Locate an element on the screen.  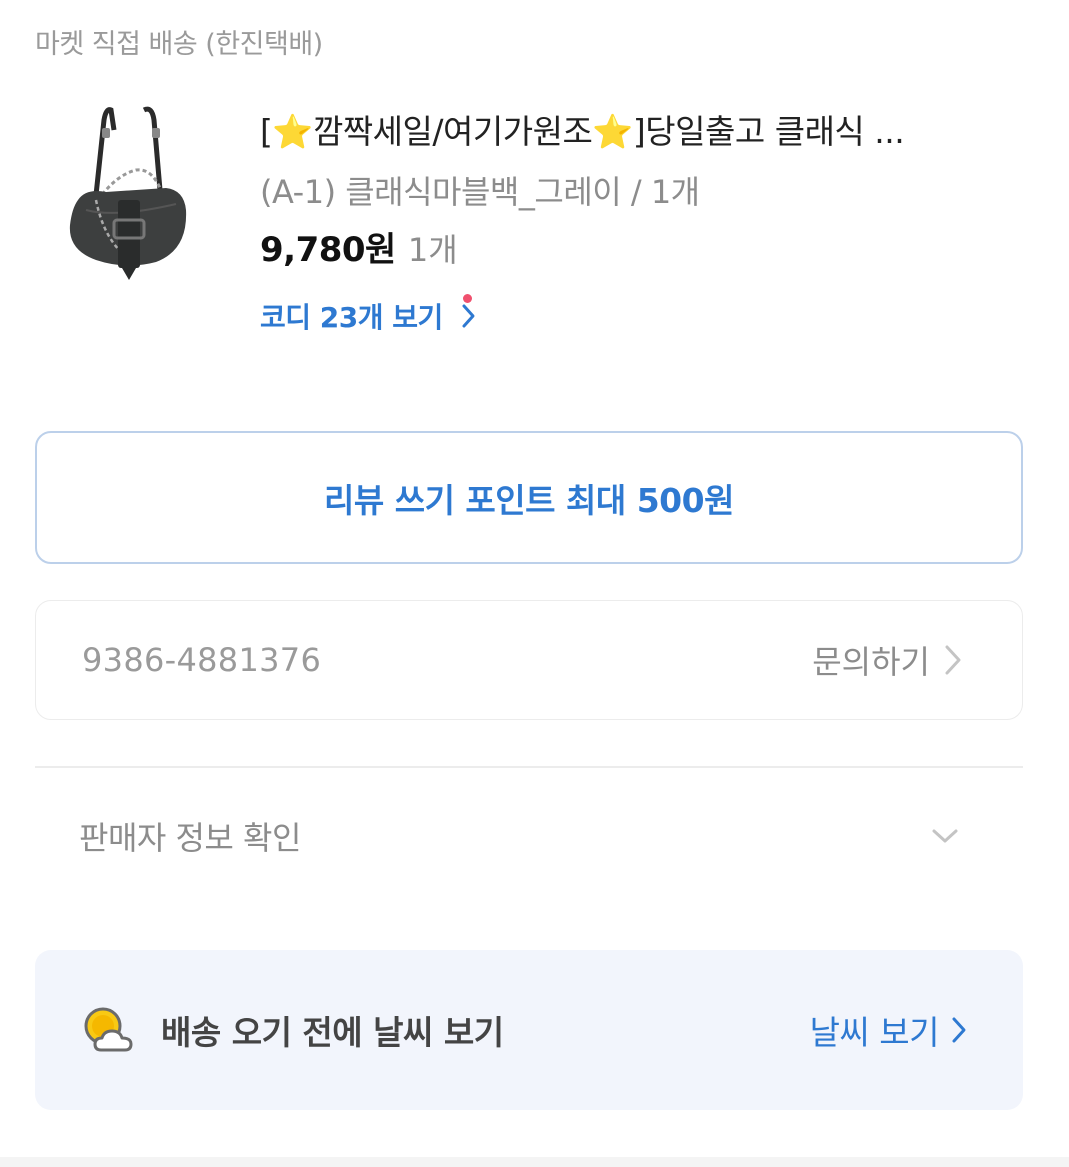
seller-info-toggle: 판매자 정보 확인 is located at coordinates (529, 836).